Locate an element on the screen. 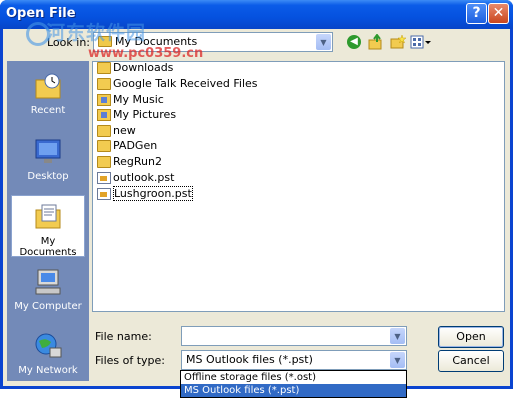  places-item-my-computer: My Computer is located at coordinates (48, 292).